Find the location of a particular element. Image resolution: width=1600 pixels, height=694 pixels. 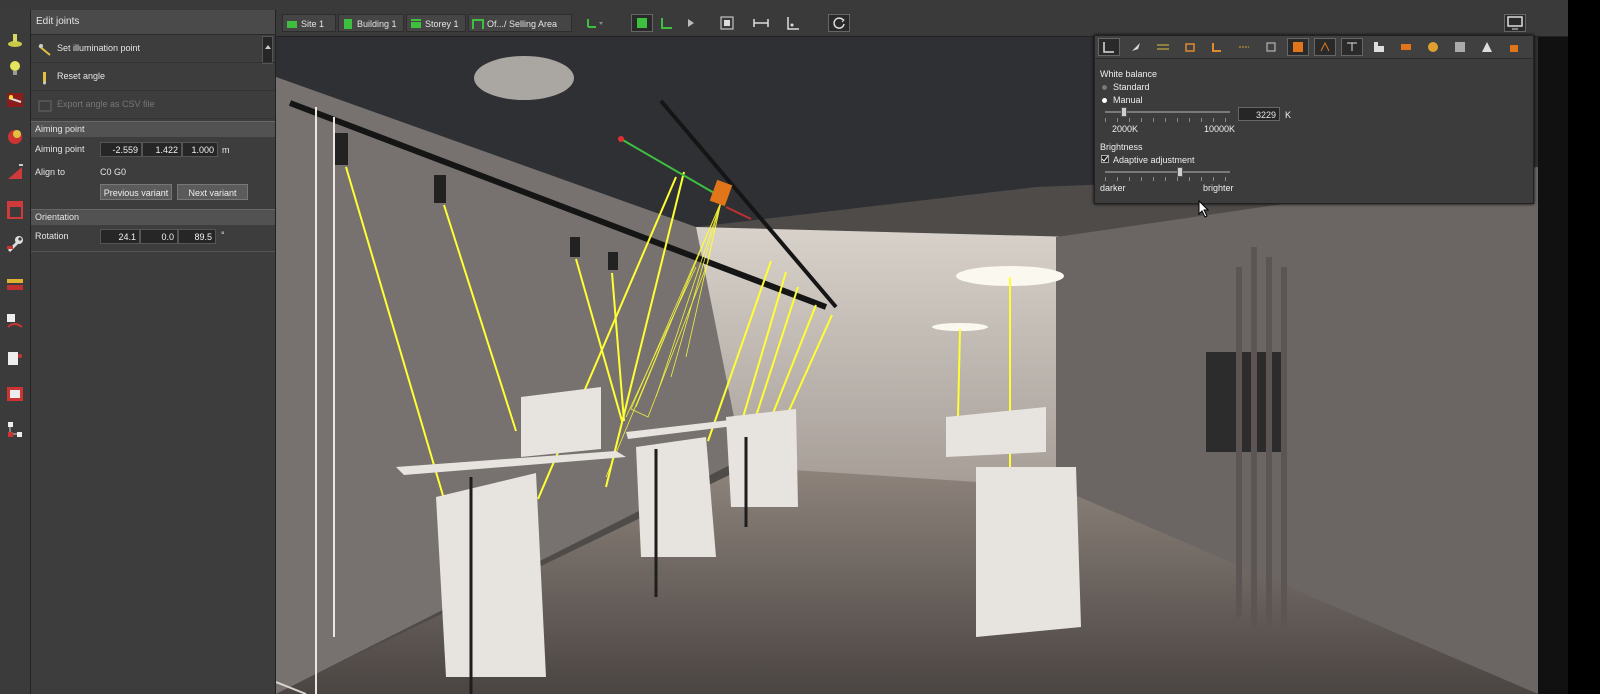

panel-icon is located at coordinates (1406, 47).